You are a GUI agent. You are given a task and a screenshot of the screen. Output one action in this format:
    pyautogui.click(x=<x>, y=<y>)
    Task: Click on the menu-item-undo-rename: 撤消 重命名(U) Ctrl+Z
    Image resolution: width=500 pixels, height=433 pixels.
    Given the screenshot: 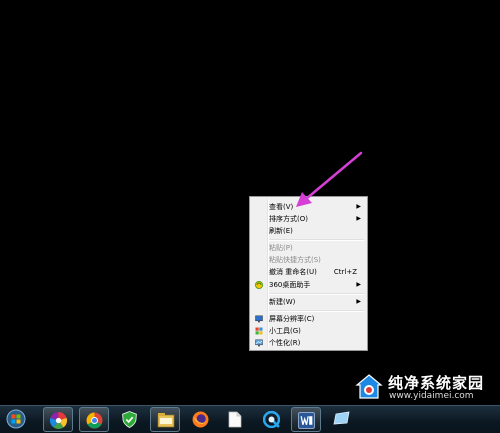 What is the action you would take?
    pyautogui.click(x=308, y=272)
    